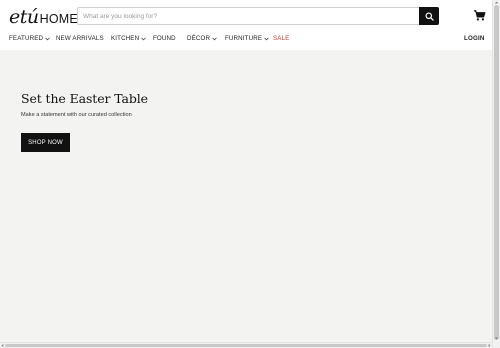  I want to click on nav-item-decor: DÉCOR, so click(202, 39).